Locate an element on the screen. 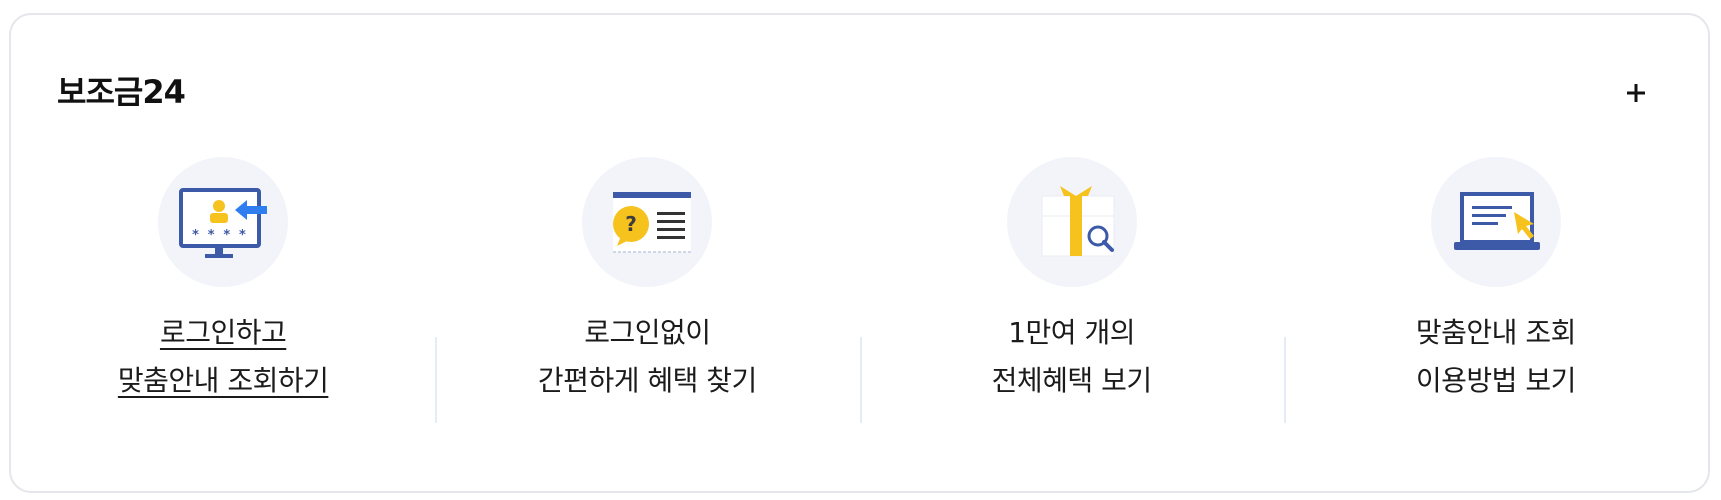 This screenshot has width=1721, height=500. login-monitor-icon: * * * * is located at coordinates (223, 223).